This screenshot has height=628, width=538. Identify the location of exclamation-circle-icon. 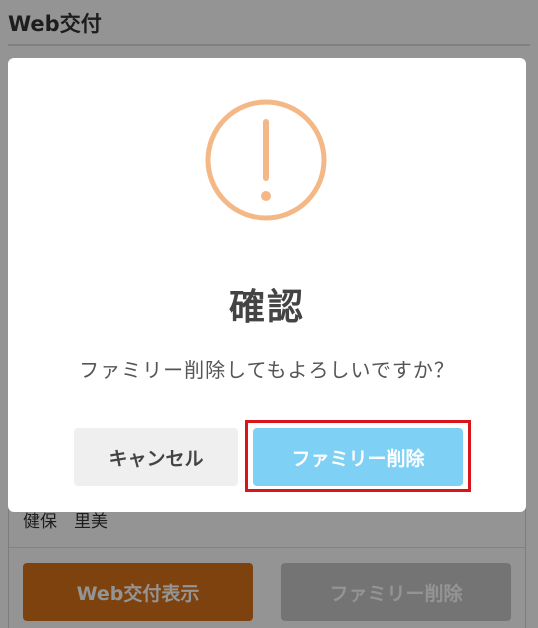
(266, 160).